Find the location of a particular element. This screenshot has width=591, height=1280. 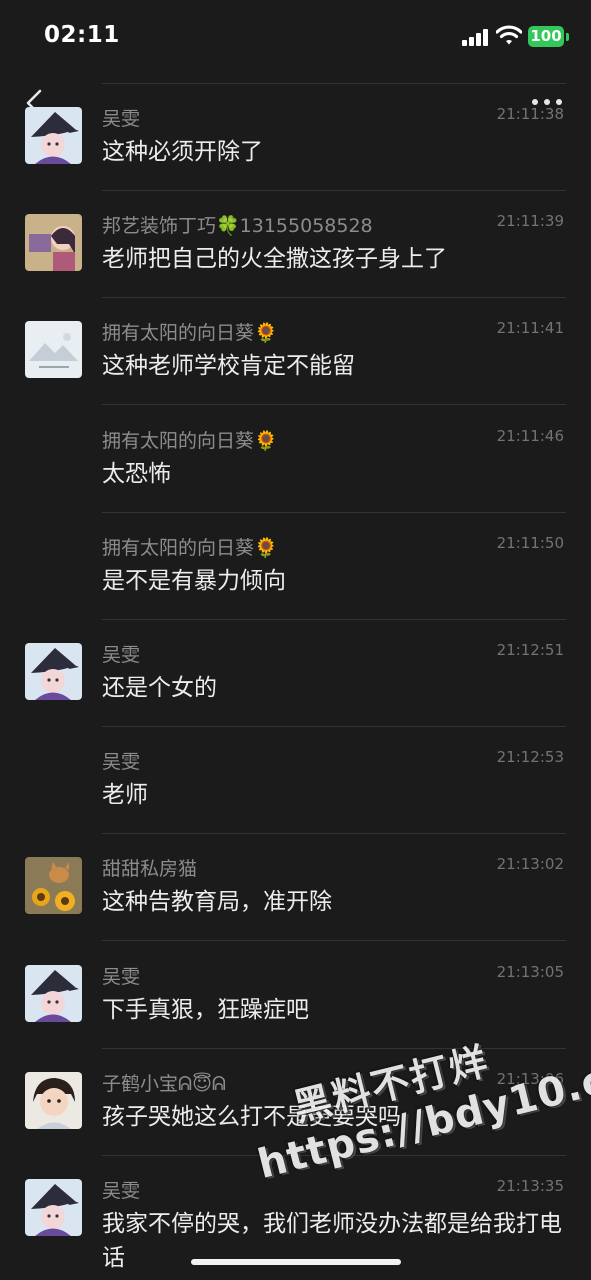

sunflower-cat-avatar is located at coordinates (53, 886).